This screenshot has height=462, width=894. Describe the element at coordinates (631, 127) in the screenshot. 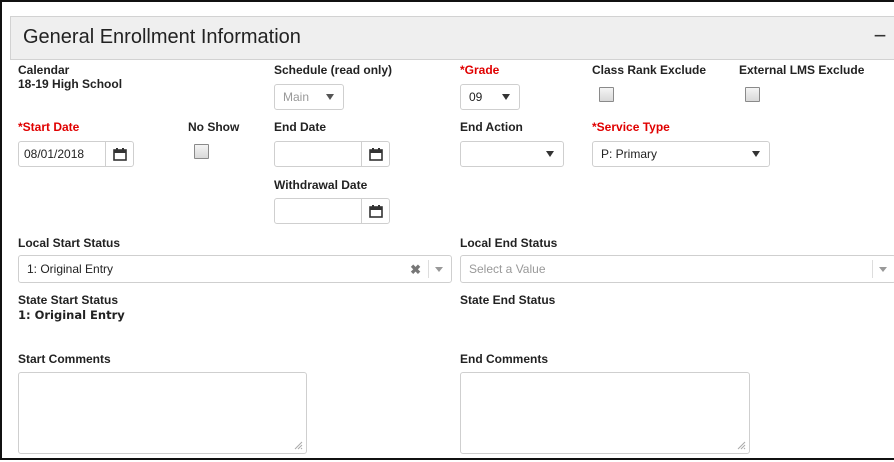

I see `service-type-label: *Service Type` at that location.